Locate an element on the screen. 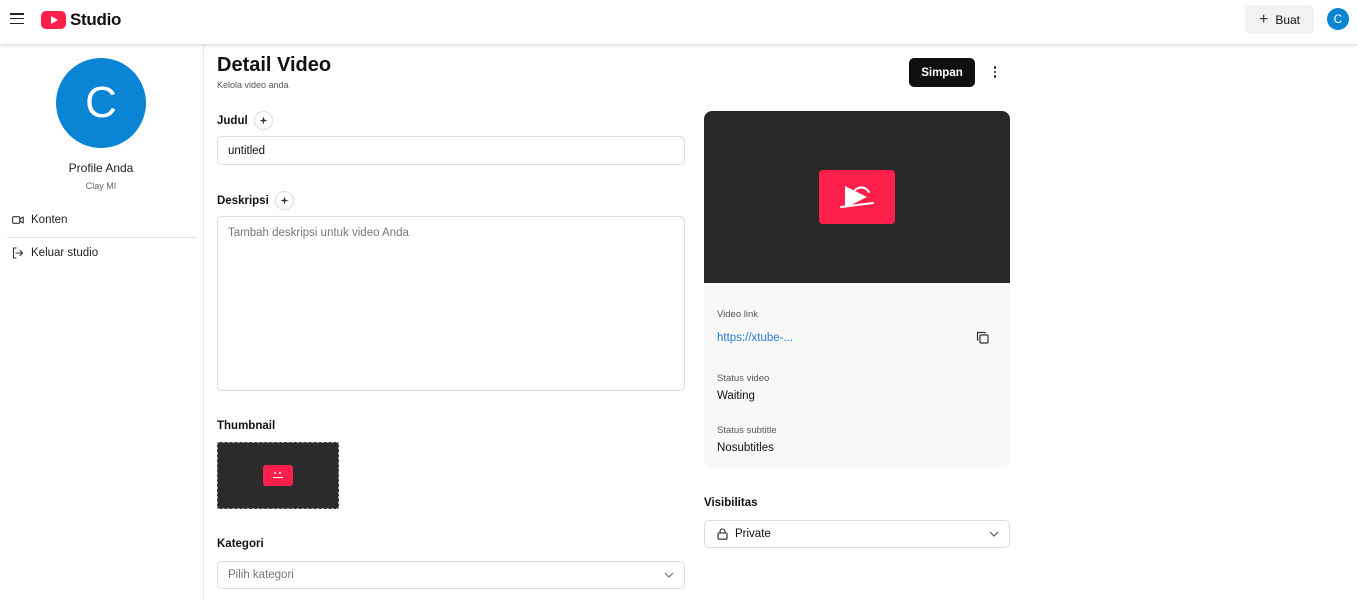 The height and width of the screenshot is (600, 1358). video-status-label: Status video is located at coordinates (743, 378).